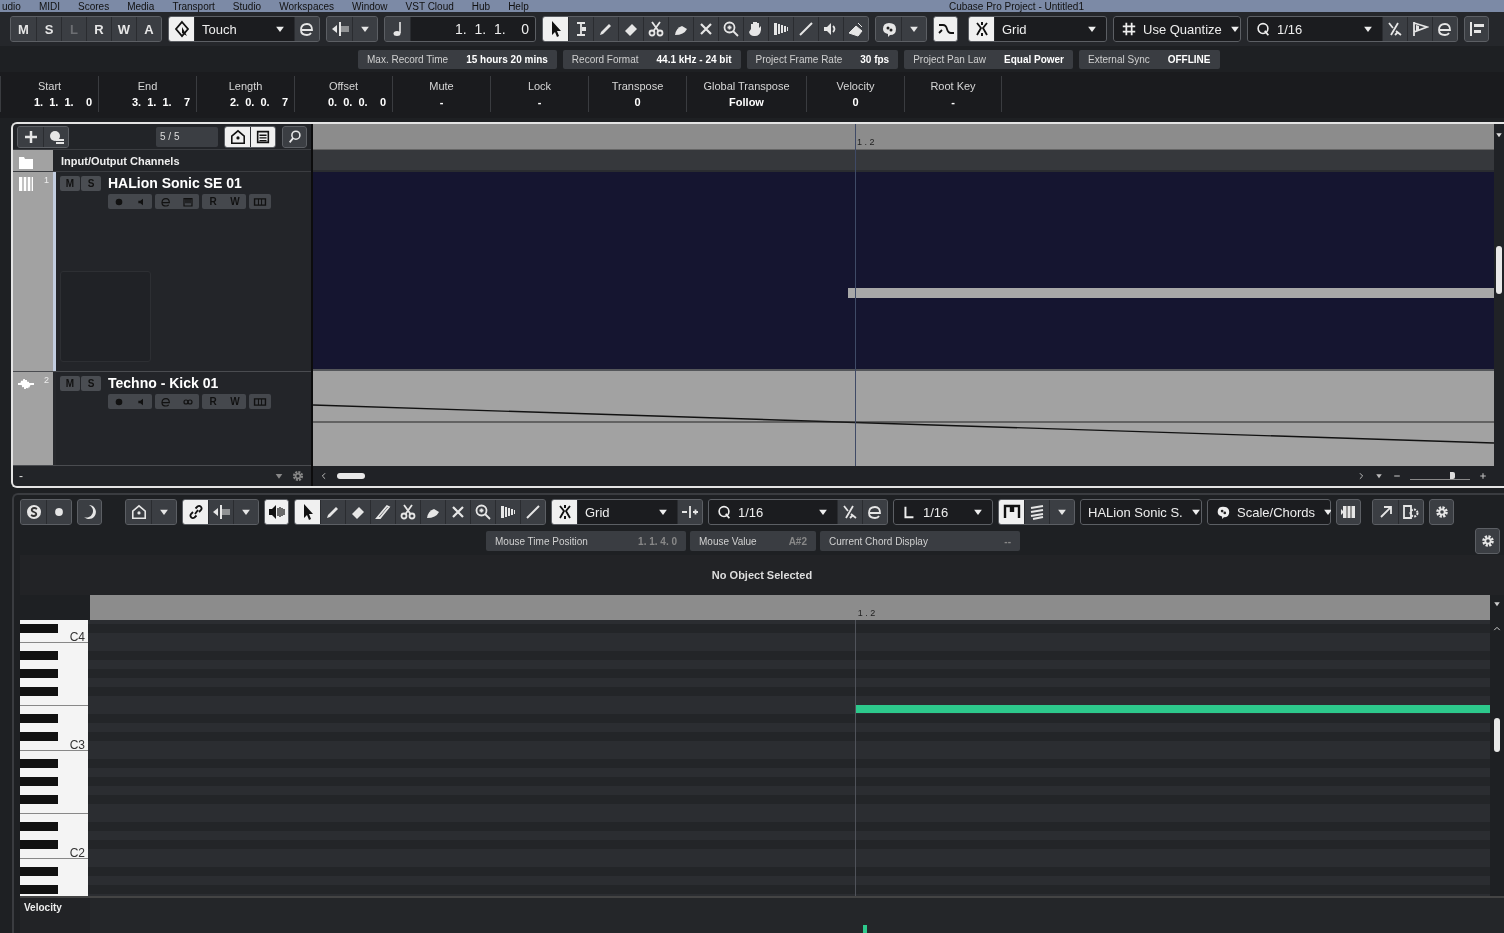  What do you see at coordinates (518, 6) in the screenshot?
I see `menu-item: Help` at bounding box center [518, 6].